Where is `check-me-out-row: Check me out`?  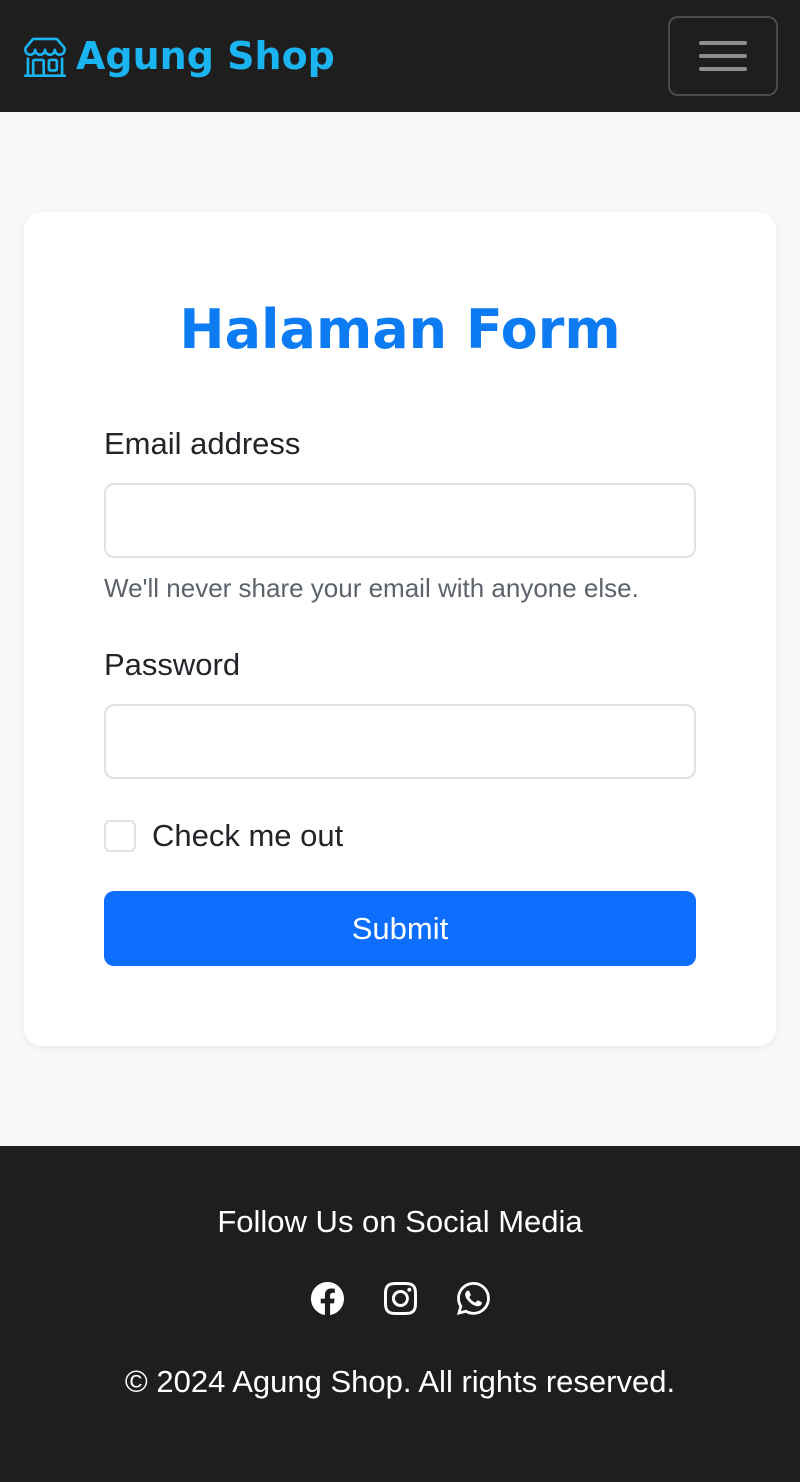
check-me-out-row: Check me out is located at coordinates (223, 836).